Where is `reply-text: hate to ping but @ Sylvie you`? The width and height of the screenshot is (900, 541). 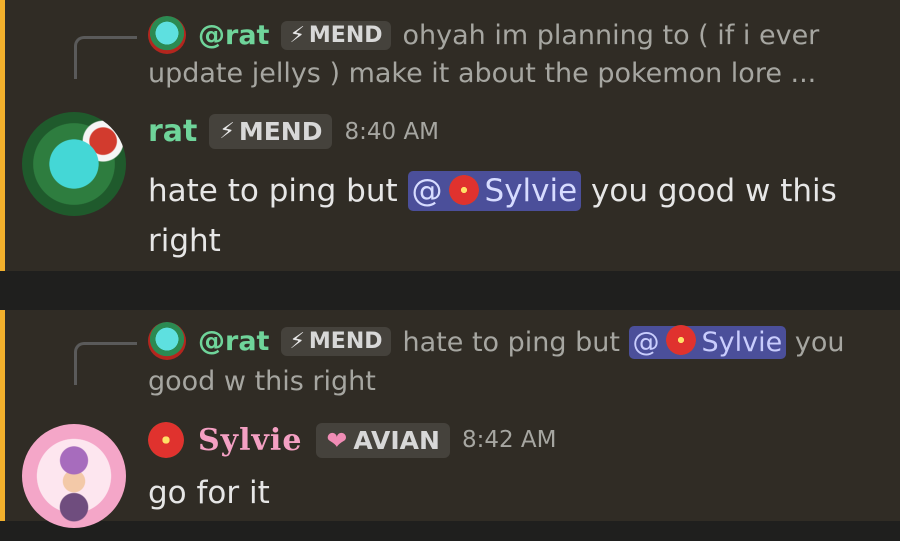
reply-text: hate to ping but @ Sylvie you is located at coordinates (623, 341).